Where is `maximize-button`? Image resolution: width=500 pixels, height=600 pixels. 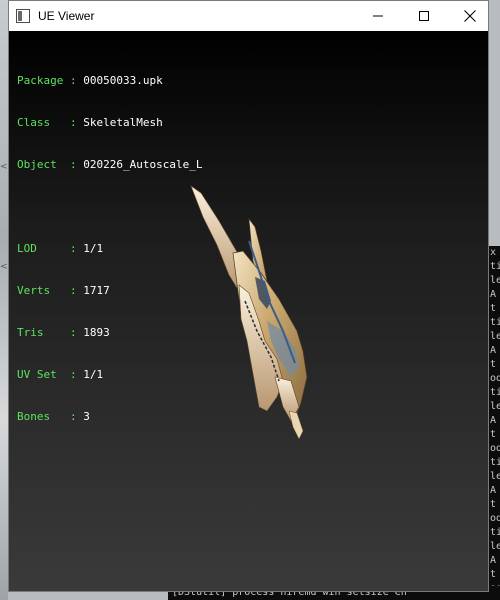
maximize-button is located at coordinates (424, 16).